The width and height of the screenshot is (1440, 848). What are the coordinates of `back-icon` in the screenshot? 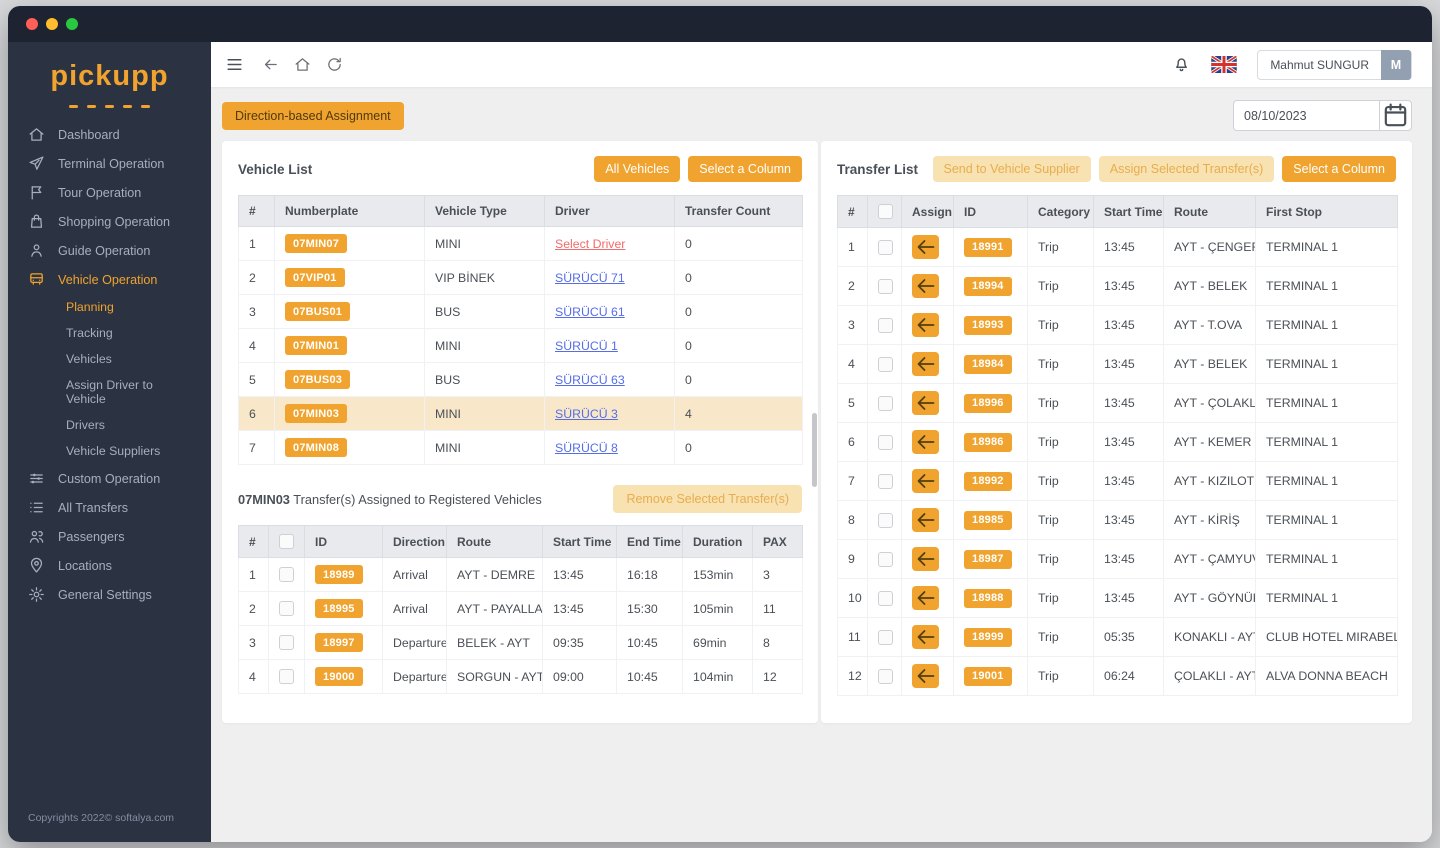 It's located at (270, 64).